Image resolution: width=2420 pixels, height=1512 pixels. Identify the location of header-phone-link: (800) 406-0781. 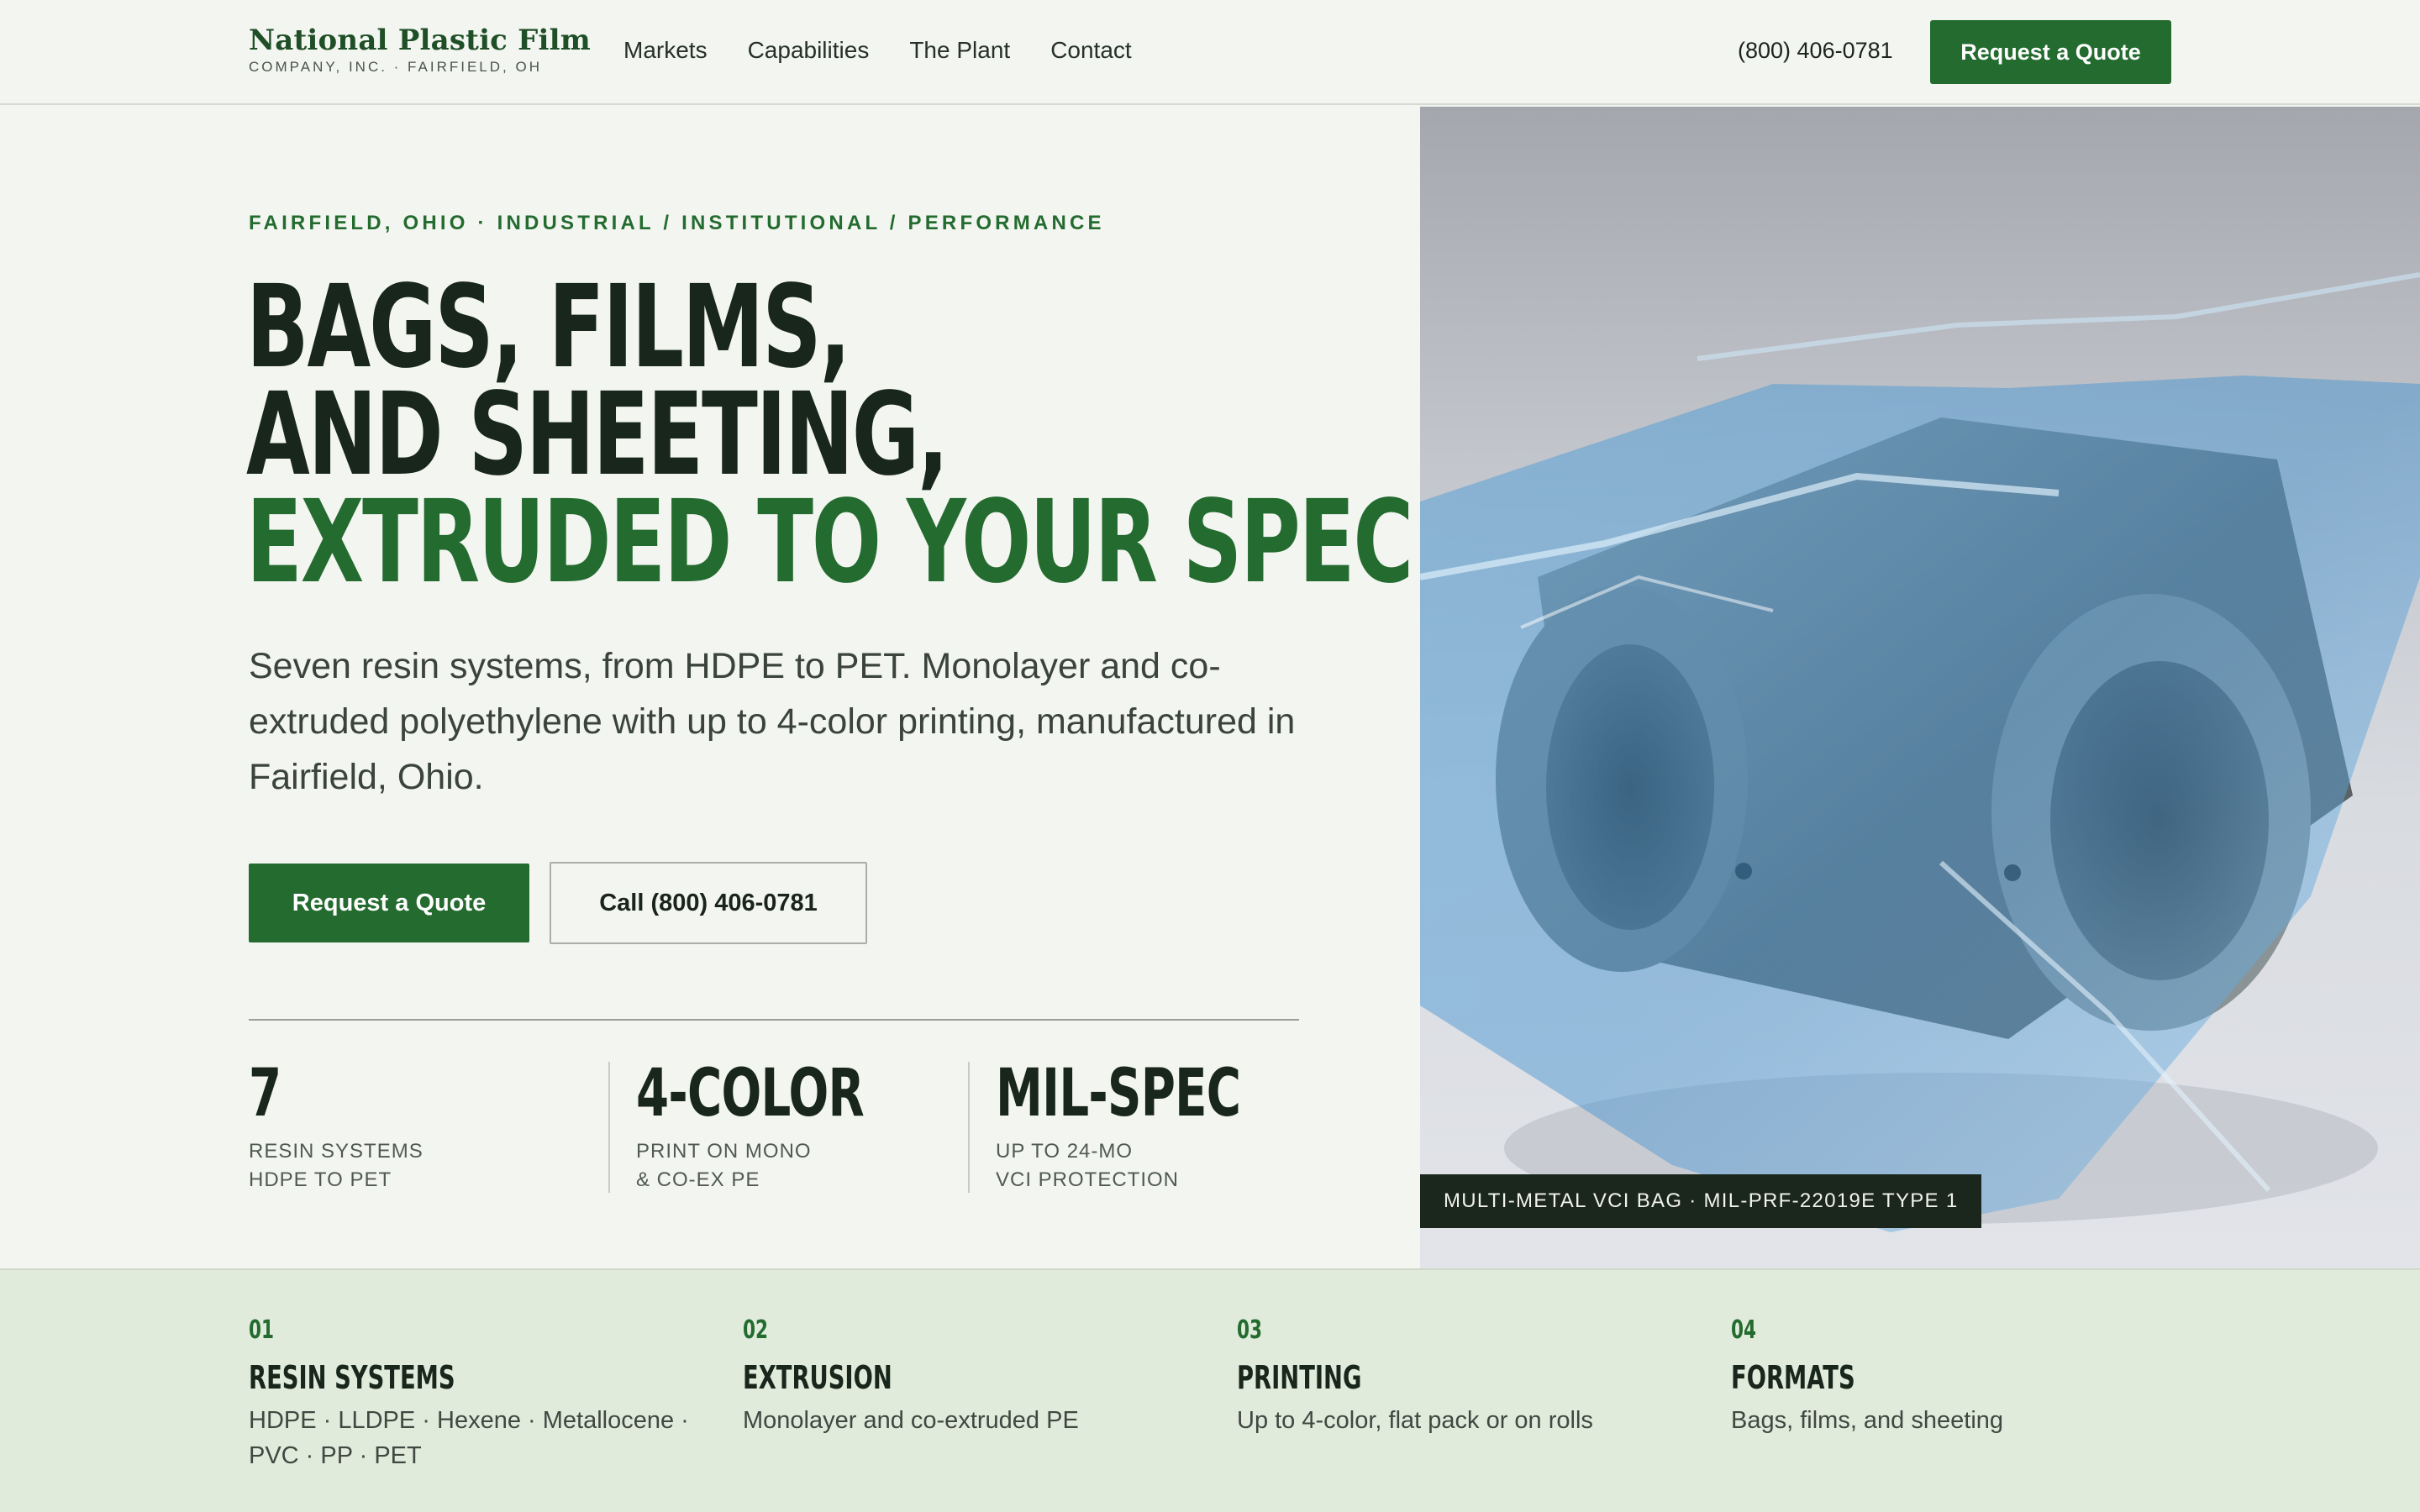
(1815, 50).